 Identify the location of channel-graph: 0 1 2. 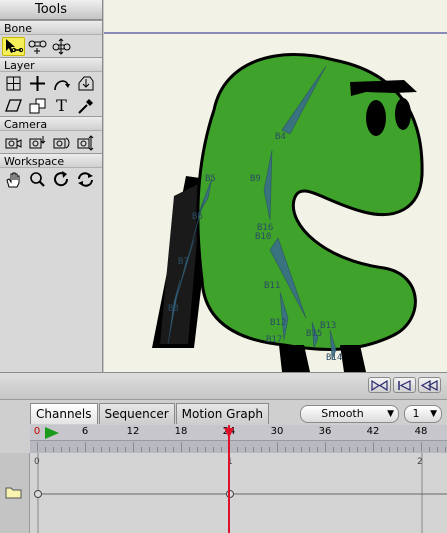
(240, 493).